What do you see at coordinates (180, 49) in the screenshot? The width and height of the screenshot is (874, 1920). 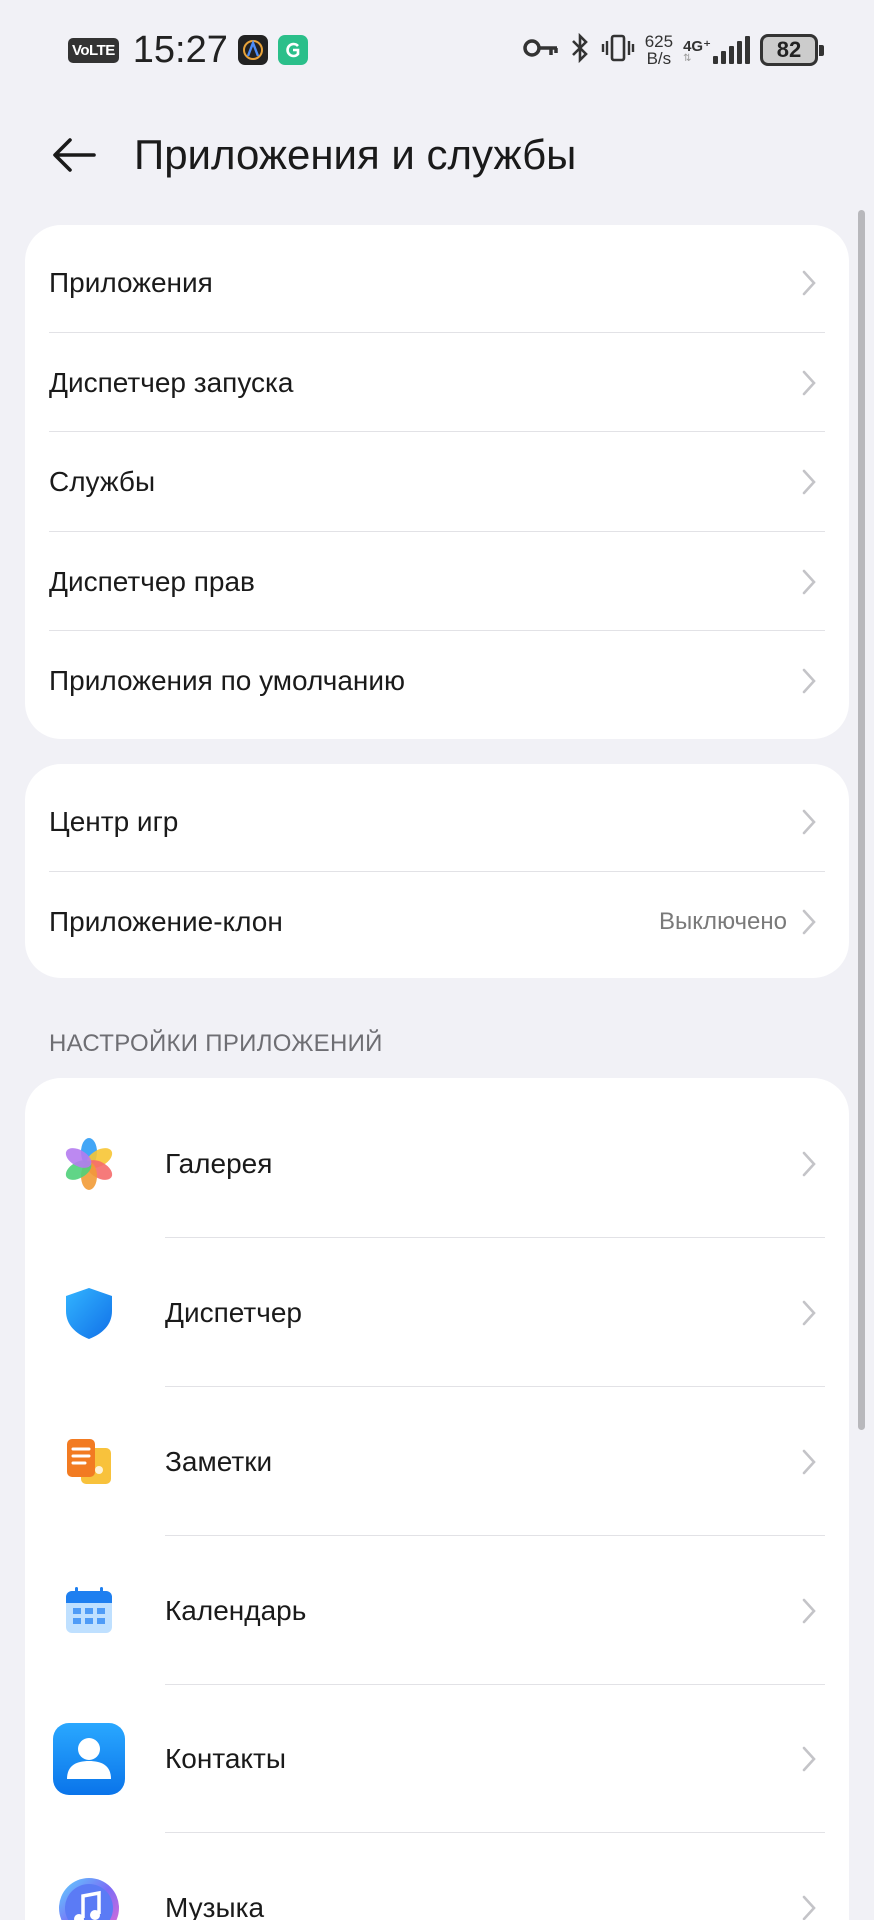 I see `clock: 15:27` at bounding box center [180, 49].